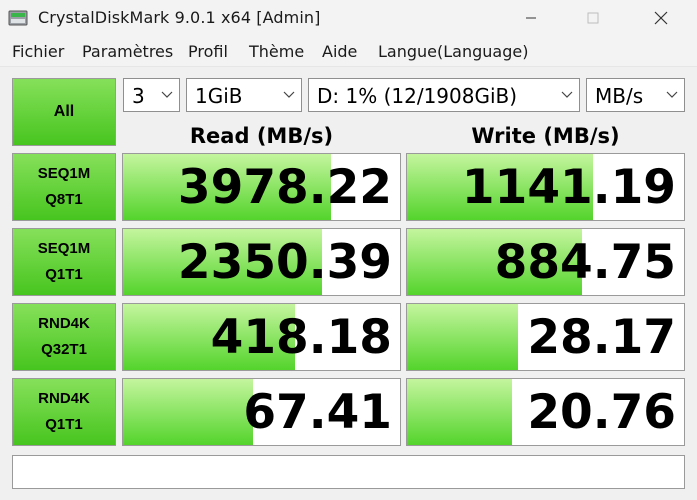  I want to click on test-button-rnd4k-q1t1: RND4K Q1T1, so click(64, 412).